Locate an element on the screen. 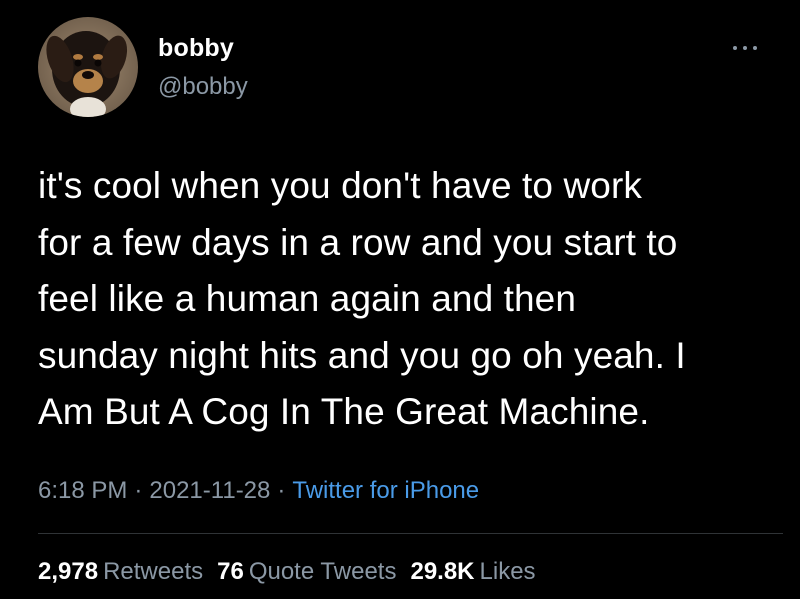  tweet-stats: 2,978 Retweets 76 Quote Tweets 29.8K Likes is located at coordinates (294, 572).